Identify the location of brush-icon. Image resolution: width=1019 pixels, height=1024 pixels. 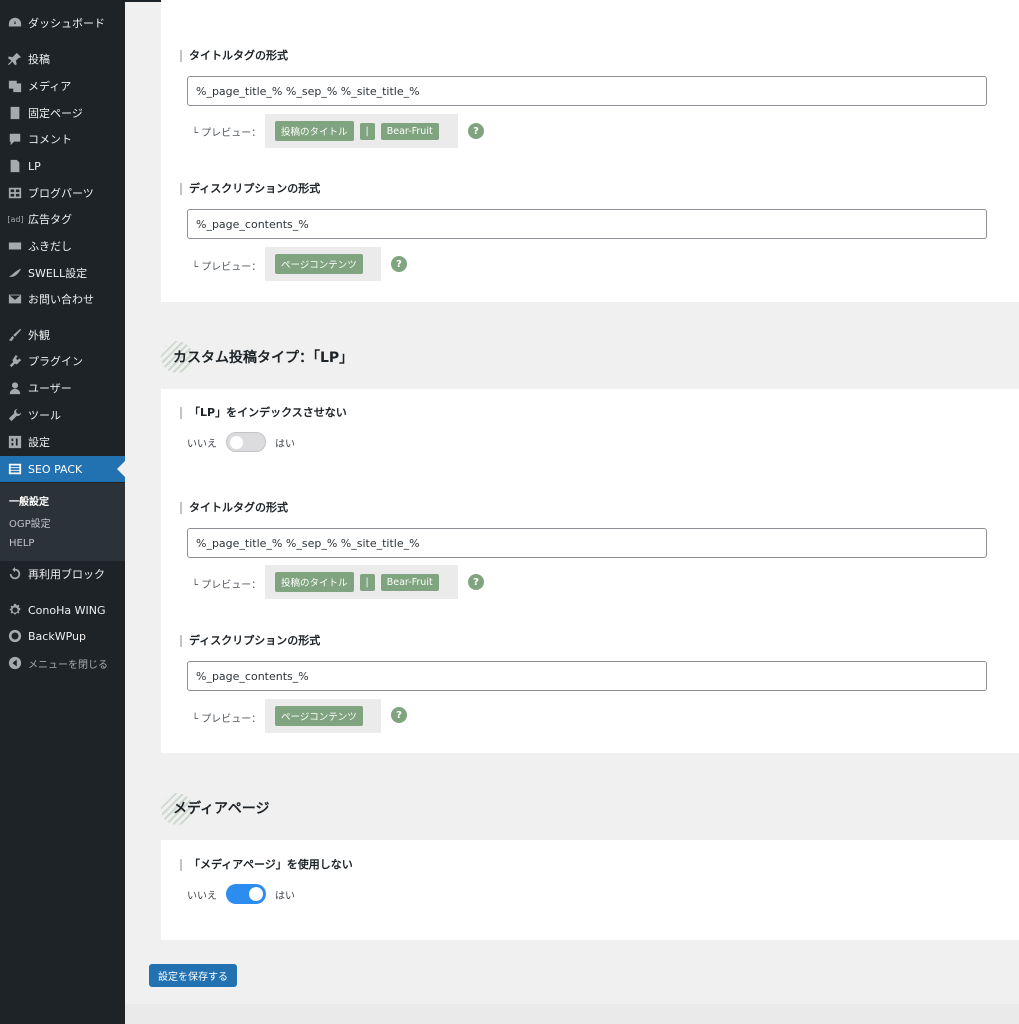
(14, 335).